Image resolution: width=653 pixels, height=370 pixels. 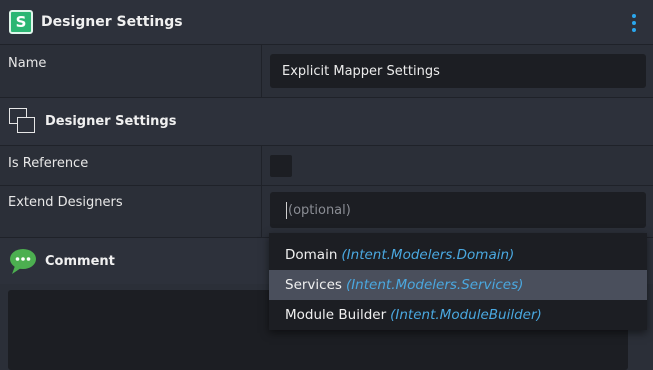 What do you see at coordinates (111, 121) in the screenshot?
I see `designer-settings-section-title: Designer Settings` at bounding box center [111, 121].